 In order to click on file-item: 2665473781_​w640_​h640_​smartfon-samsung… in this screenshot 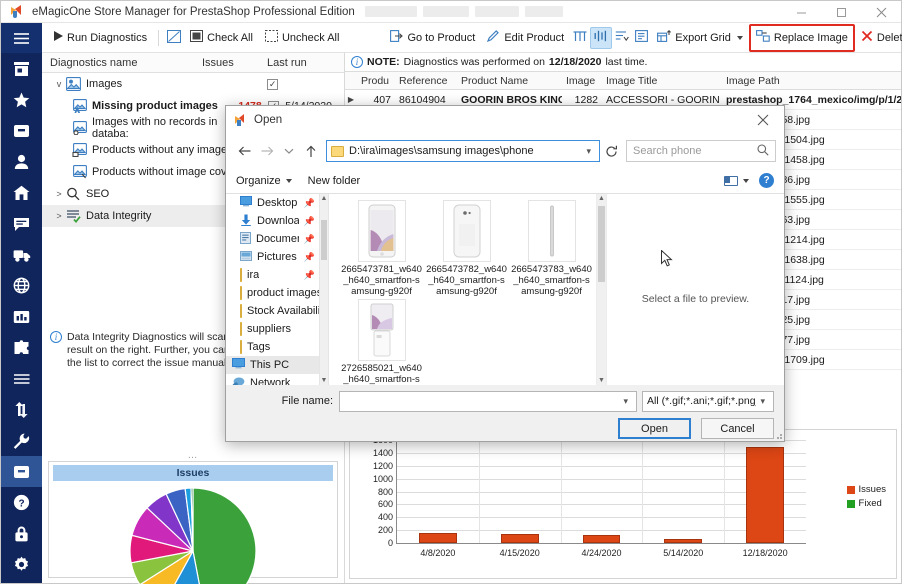, I will do `click(381, 248)`.